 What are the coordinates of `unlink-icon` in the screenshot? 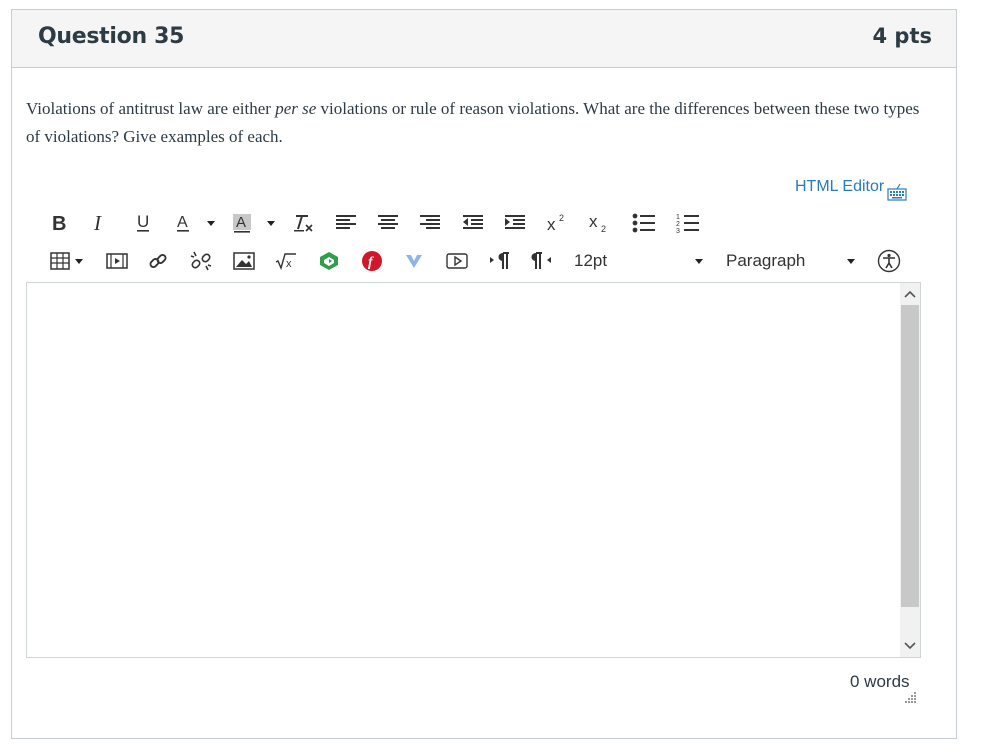 It's located at (201, 261).